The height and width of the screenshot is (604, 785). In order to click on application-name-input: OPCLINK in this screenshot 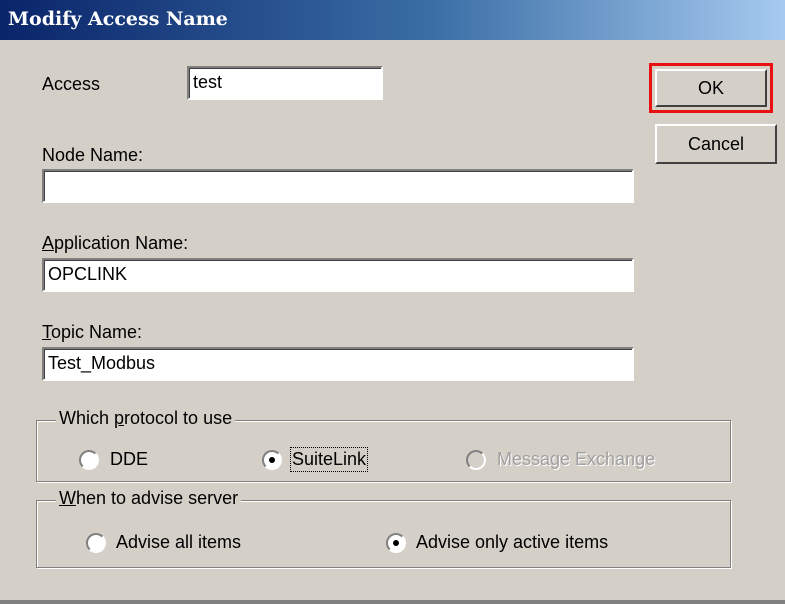, I will do `click(338, 275)`.